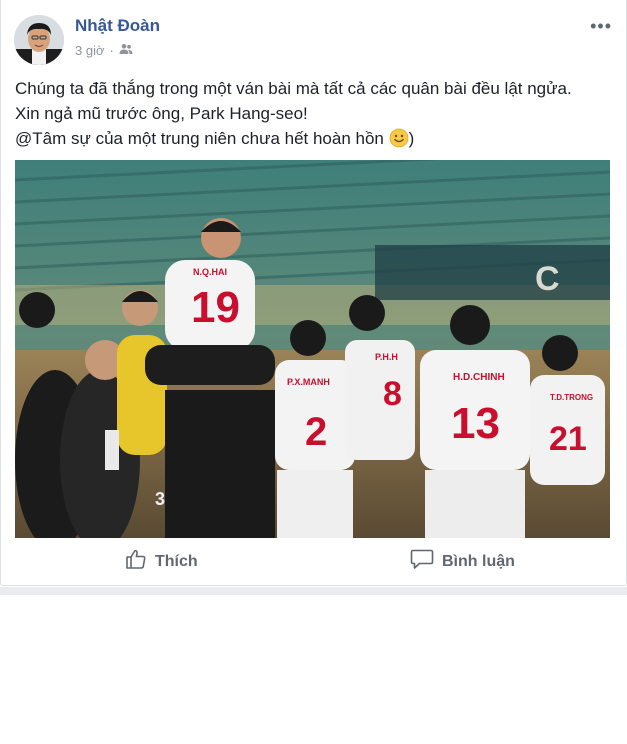 This screenshot has width=627, height=744. I want to click on stadium-letter: C, so click(547, 279).